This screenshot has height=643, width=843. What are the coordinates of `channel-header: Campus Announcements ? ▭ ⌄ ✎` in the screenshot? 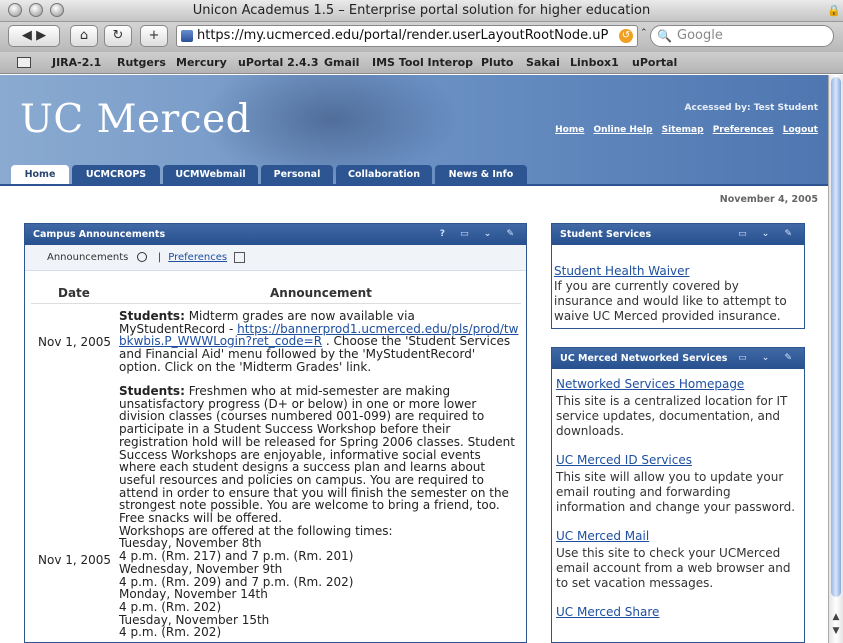 It's located at (275, 234).